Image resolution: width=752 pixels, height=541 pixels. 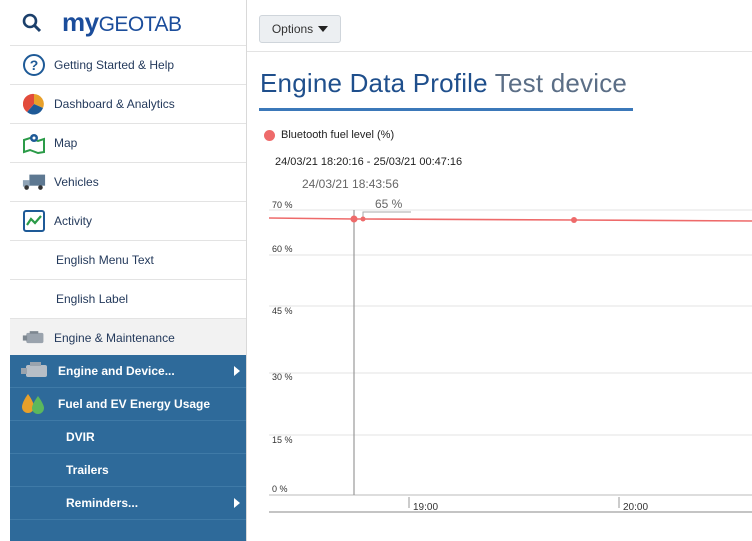 What do you see at coordinates (128, 221) in the screenshot?
I see `sidebar-item-activity: Activity` at bounding box center [128, 221].